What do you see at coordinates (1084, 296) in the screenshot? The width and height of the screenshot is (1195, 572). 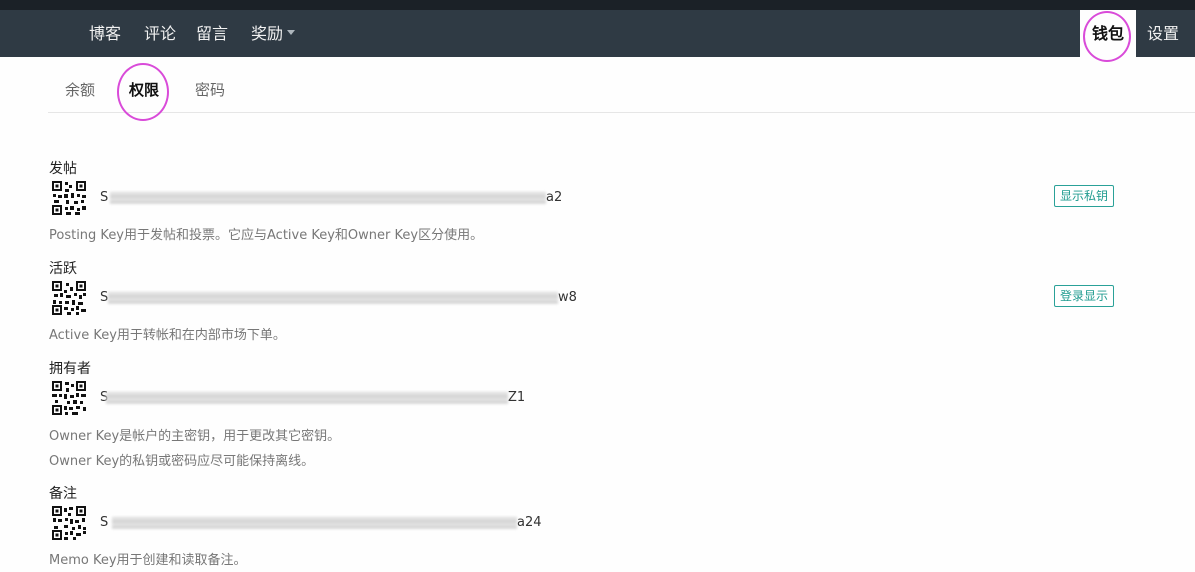 I see `login-to-show-button: 登录显示` at bounding box center [1084, 296].